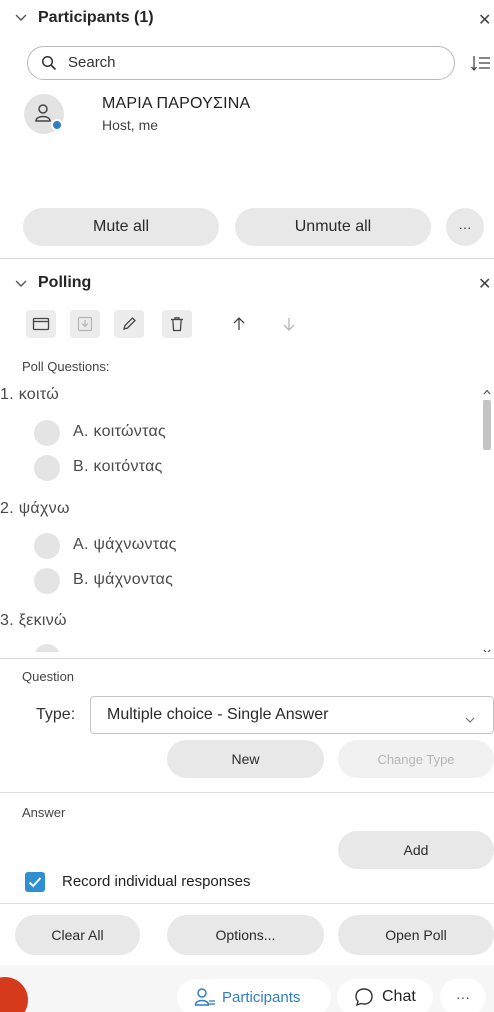  What do you see at coordinates (14, 994) in the screenshot?
I see `red-control-button` at bounding box center [14, 994].